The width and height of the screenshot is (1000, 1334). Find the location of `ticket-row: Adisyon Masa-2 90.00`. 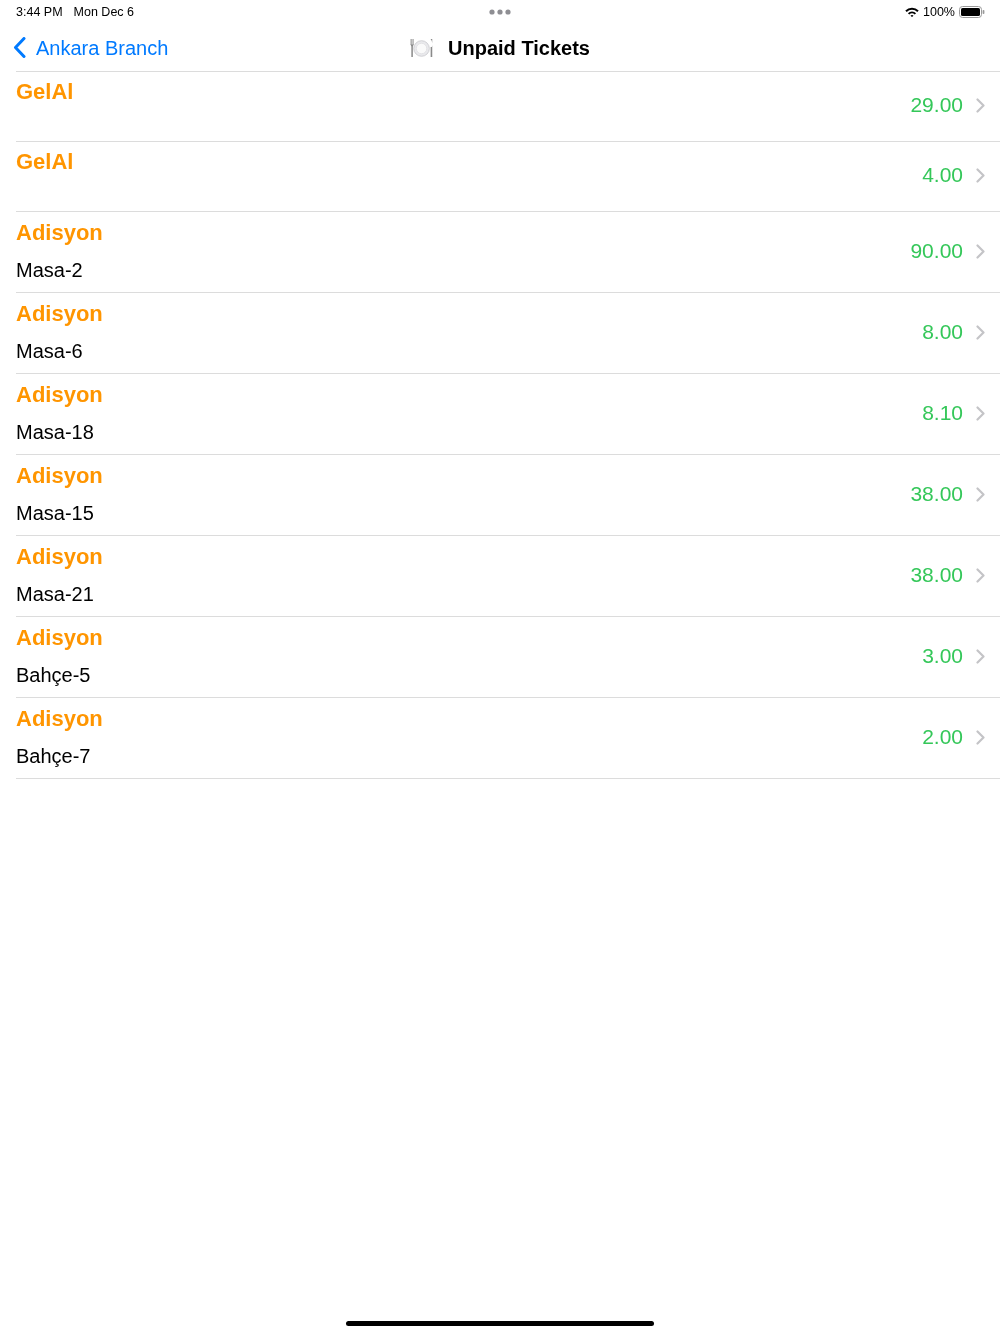

ticket-row: Adisyon Masa-2 90.00 is located at coordinates (508, 252).